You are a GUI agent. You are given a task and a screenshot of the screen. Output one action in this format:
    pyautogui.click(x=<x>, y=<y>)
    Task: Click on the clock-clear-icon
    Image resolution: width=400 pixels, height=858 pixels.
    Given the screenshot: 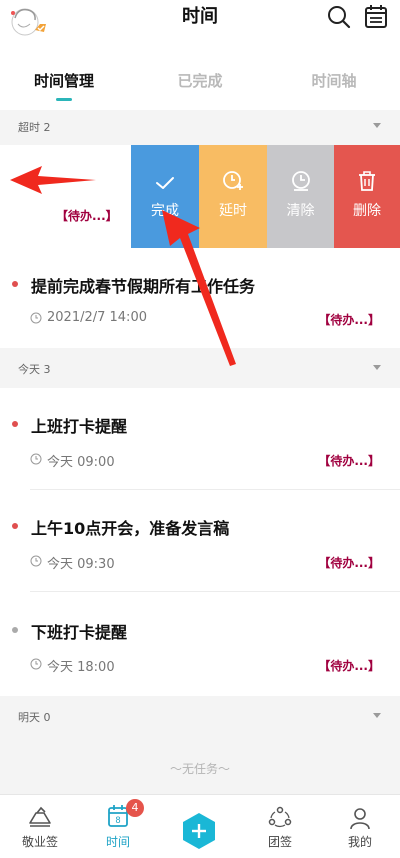 What is the action you would take?
    pyautogui.click(x=300, y=181)
    